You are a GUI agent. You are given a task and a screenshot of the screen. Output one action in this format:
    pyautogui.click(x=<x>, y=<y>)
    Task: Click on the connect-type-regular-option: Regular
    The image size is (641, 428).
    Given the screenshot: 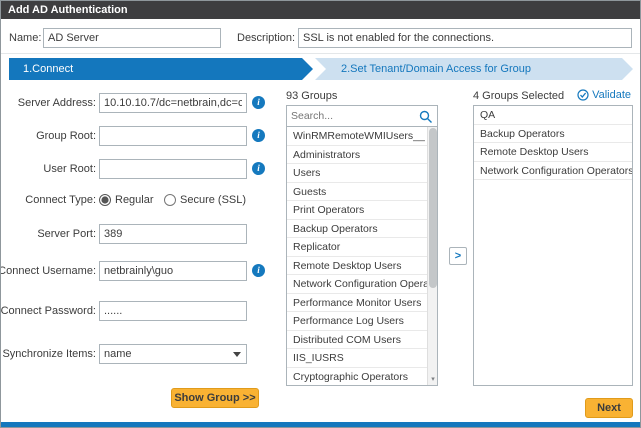 What is the action you would take?
    pyautogui.click(x=126, y=200)
    